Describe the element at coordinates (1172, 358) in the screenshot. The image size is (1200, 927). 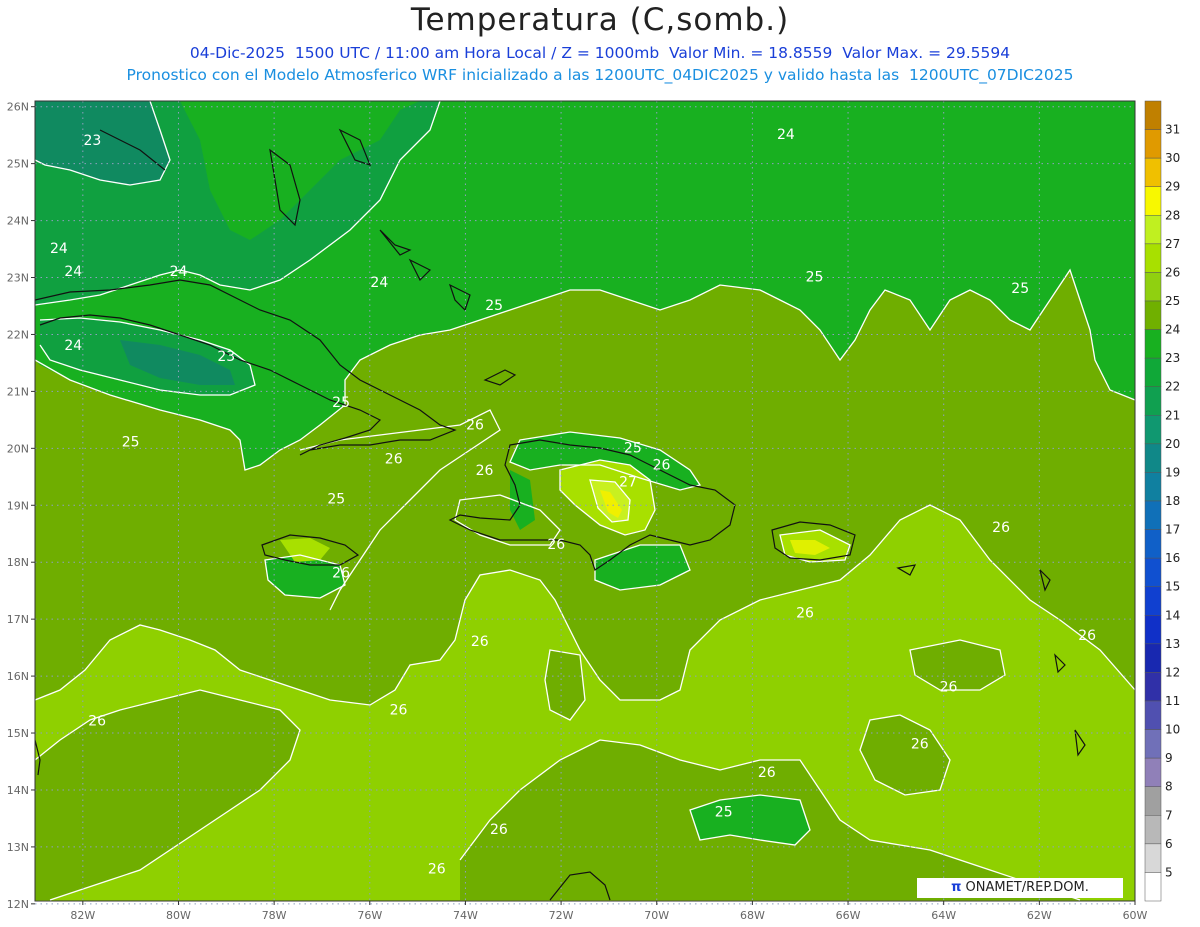
I see `colorbar-label: 23` at that location.